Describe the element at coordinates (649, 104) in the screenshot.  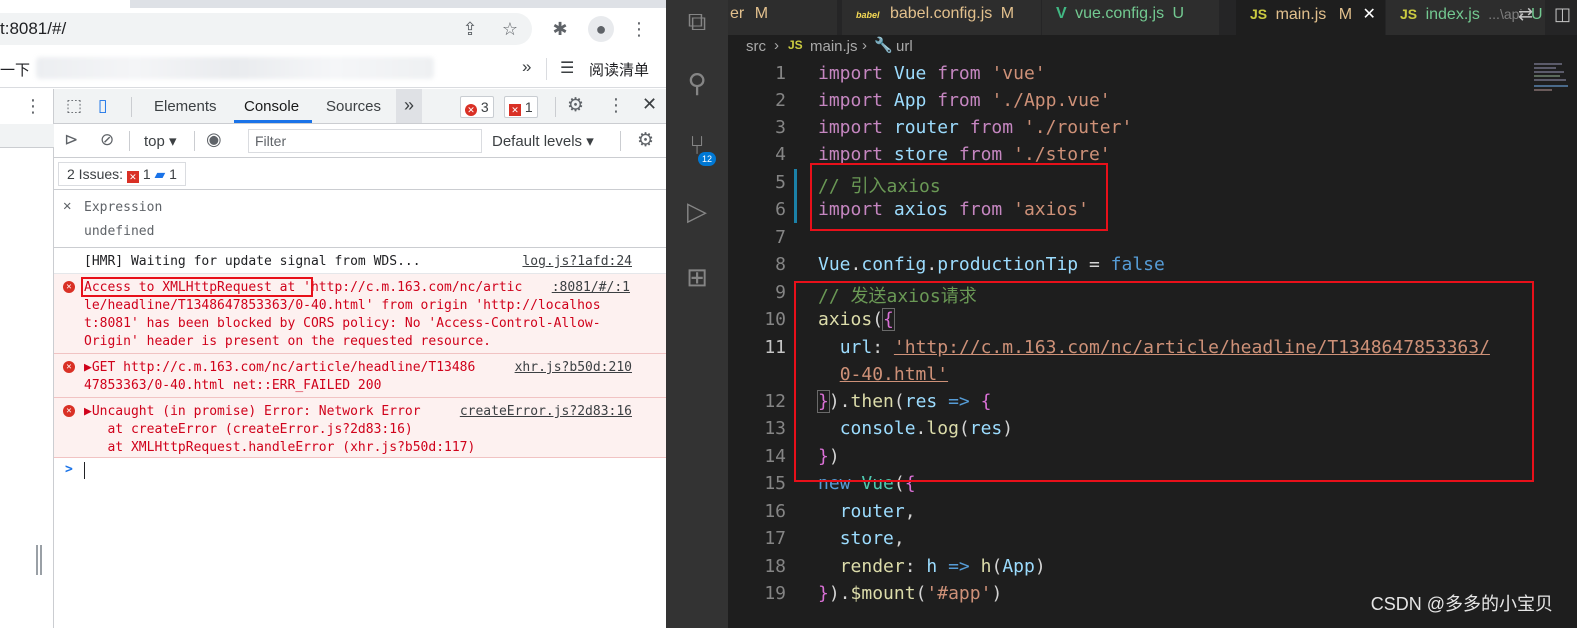
I see `close-devtools-icon: ✕` at that location.